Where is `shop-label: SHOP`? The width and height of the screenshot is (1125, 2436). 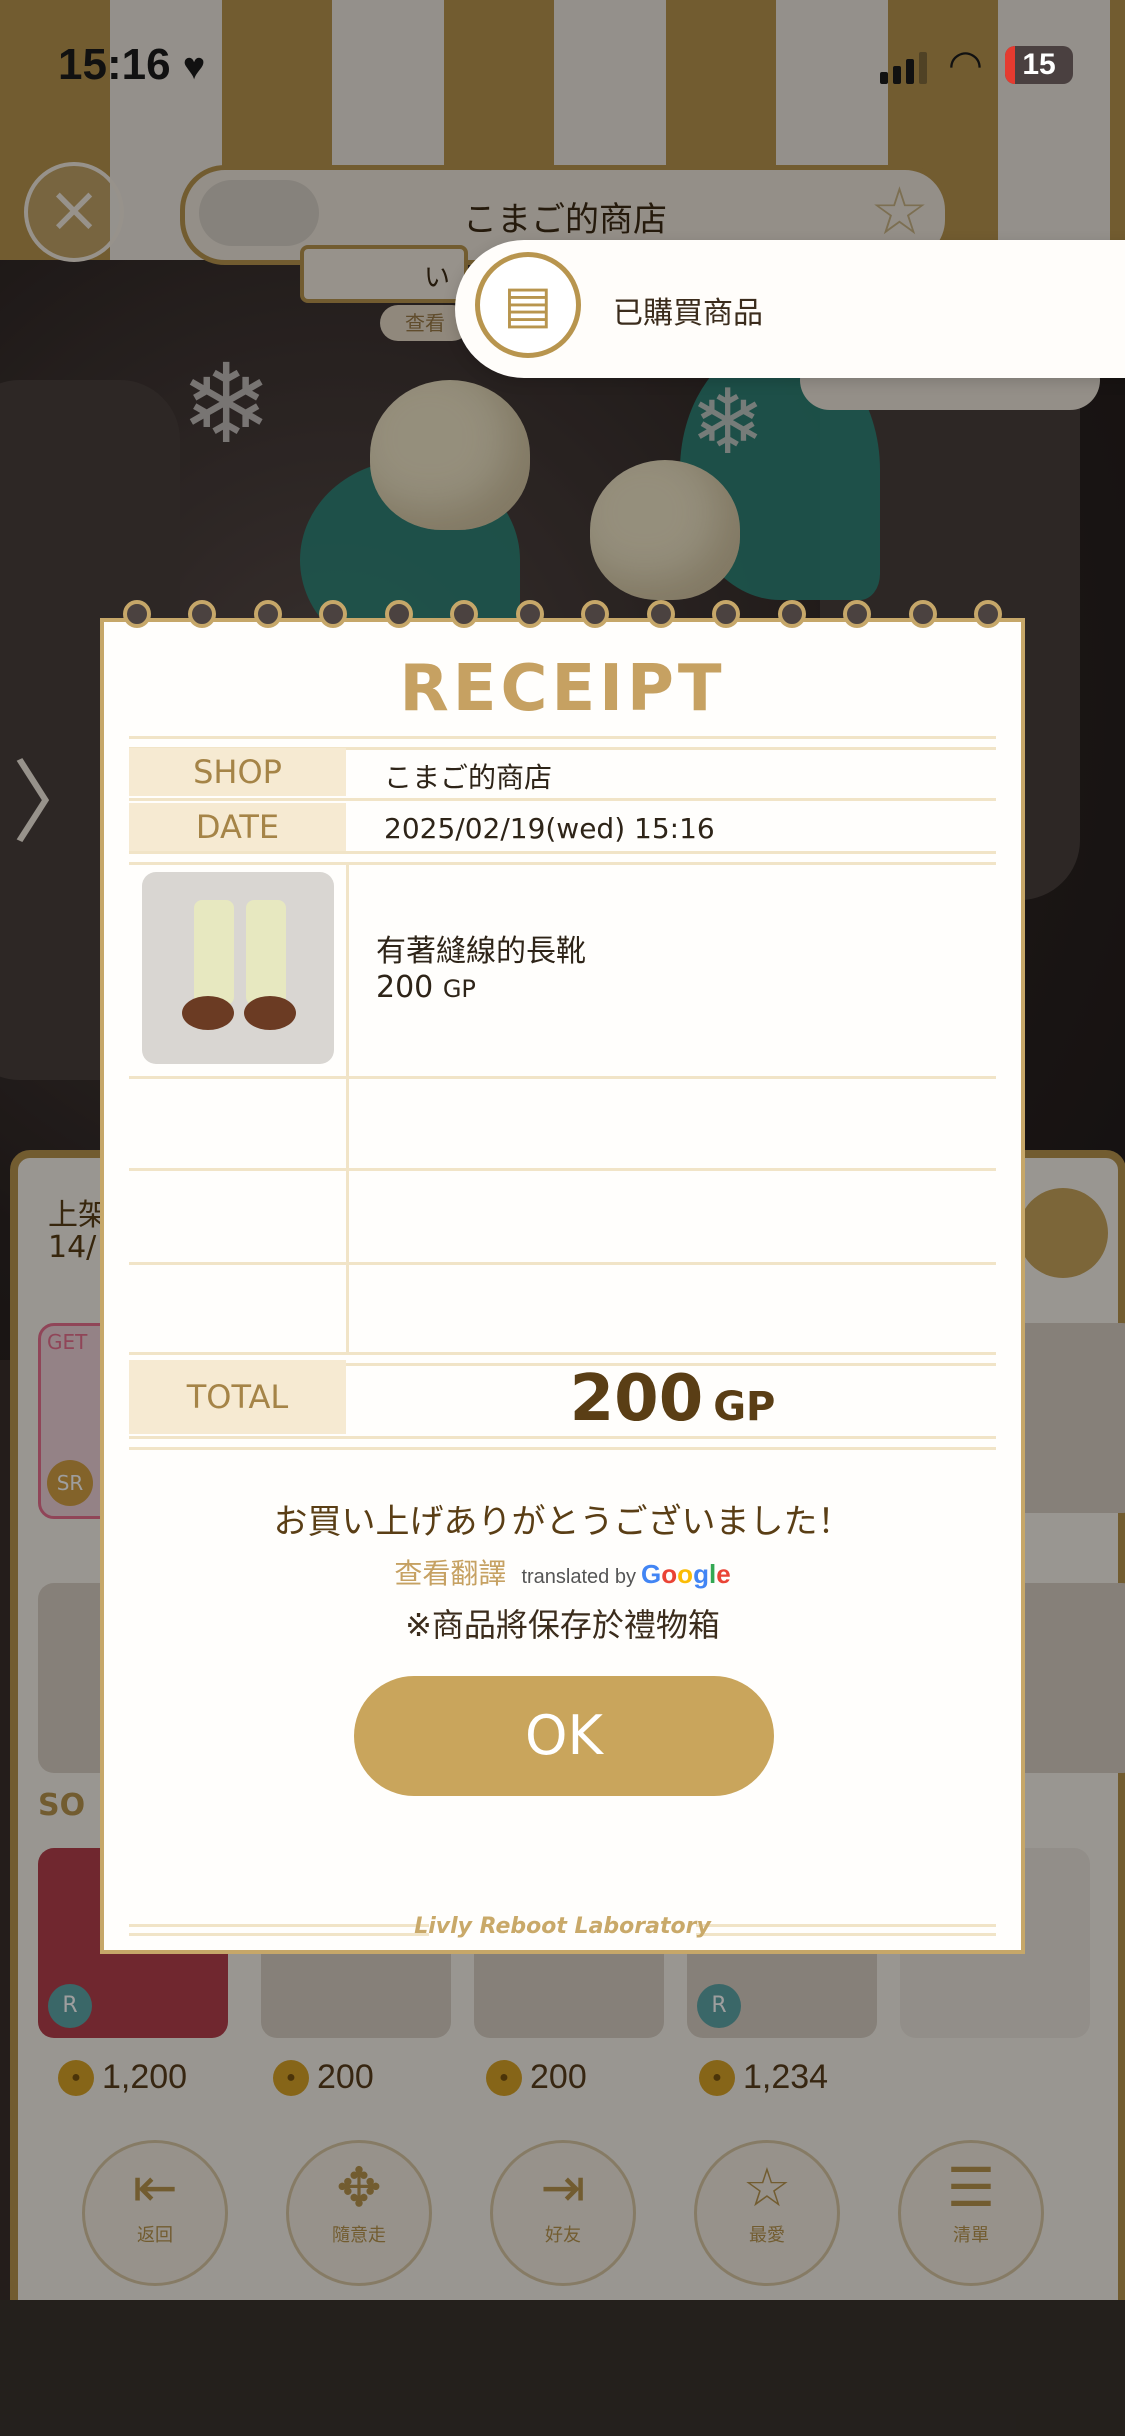
shop-label: SHOP is located at coordinates (237, 772).